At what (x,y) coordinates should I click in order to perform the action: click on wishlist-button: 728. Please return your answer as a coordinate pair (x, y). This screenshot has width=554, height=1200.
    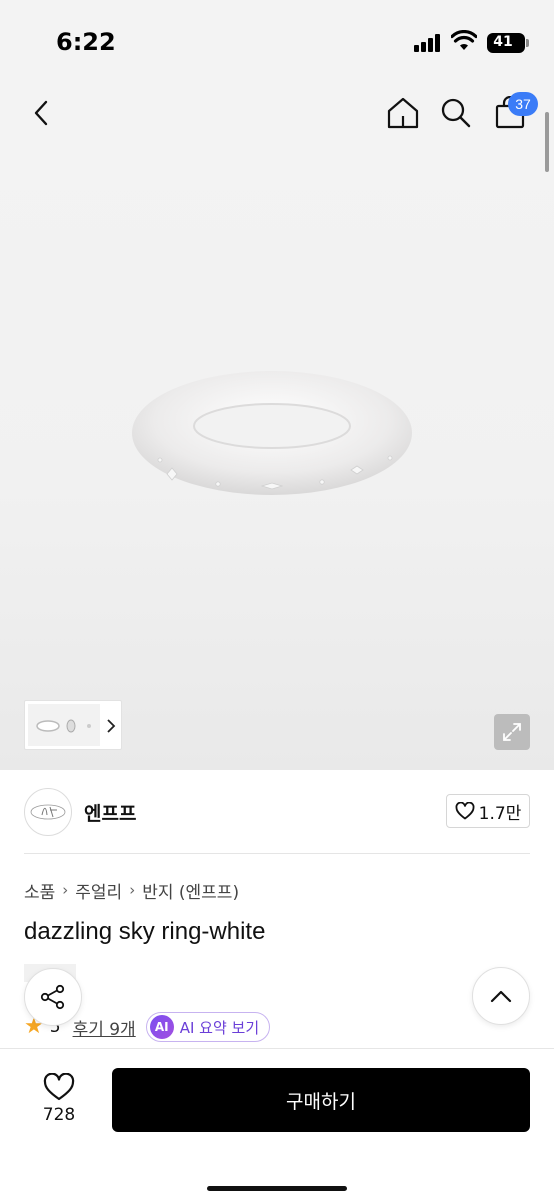
    Looking at the image, I should click on (59, 1101).